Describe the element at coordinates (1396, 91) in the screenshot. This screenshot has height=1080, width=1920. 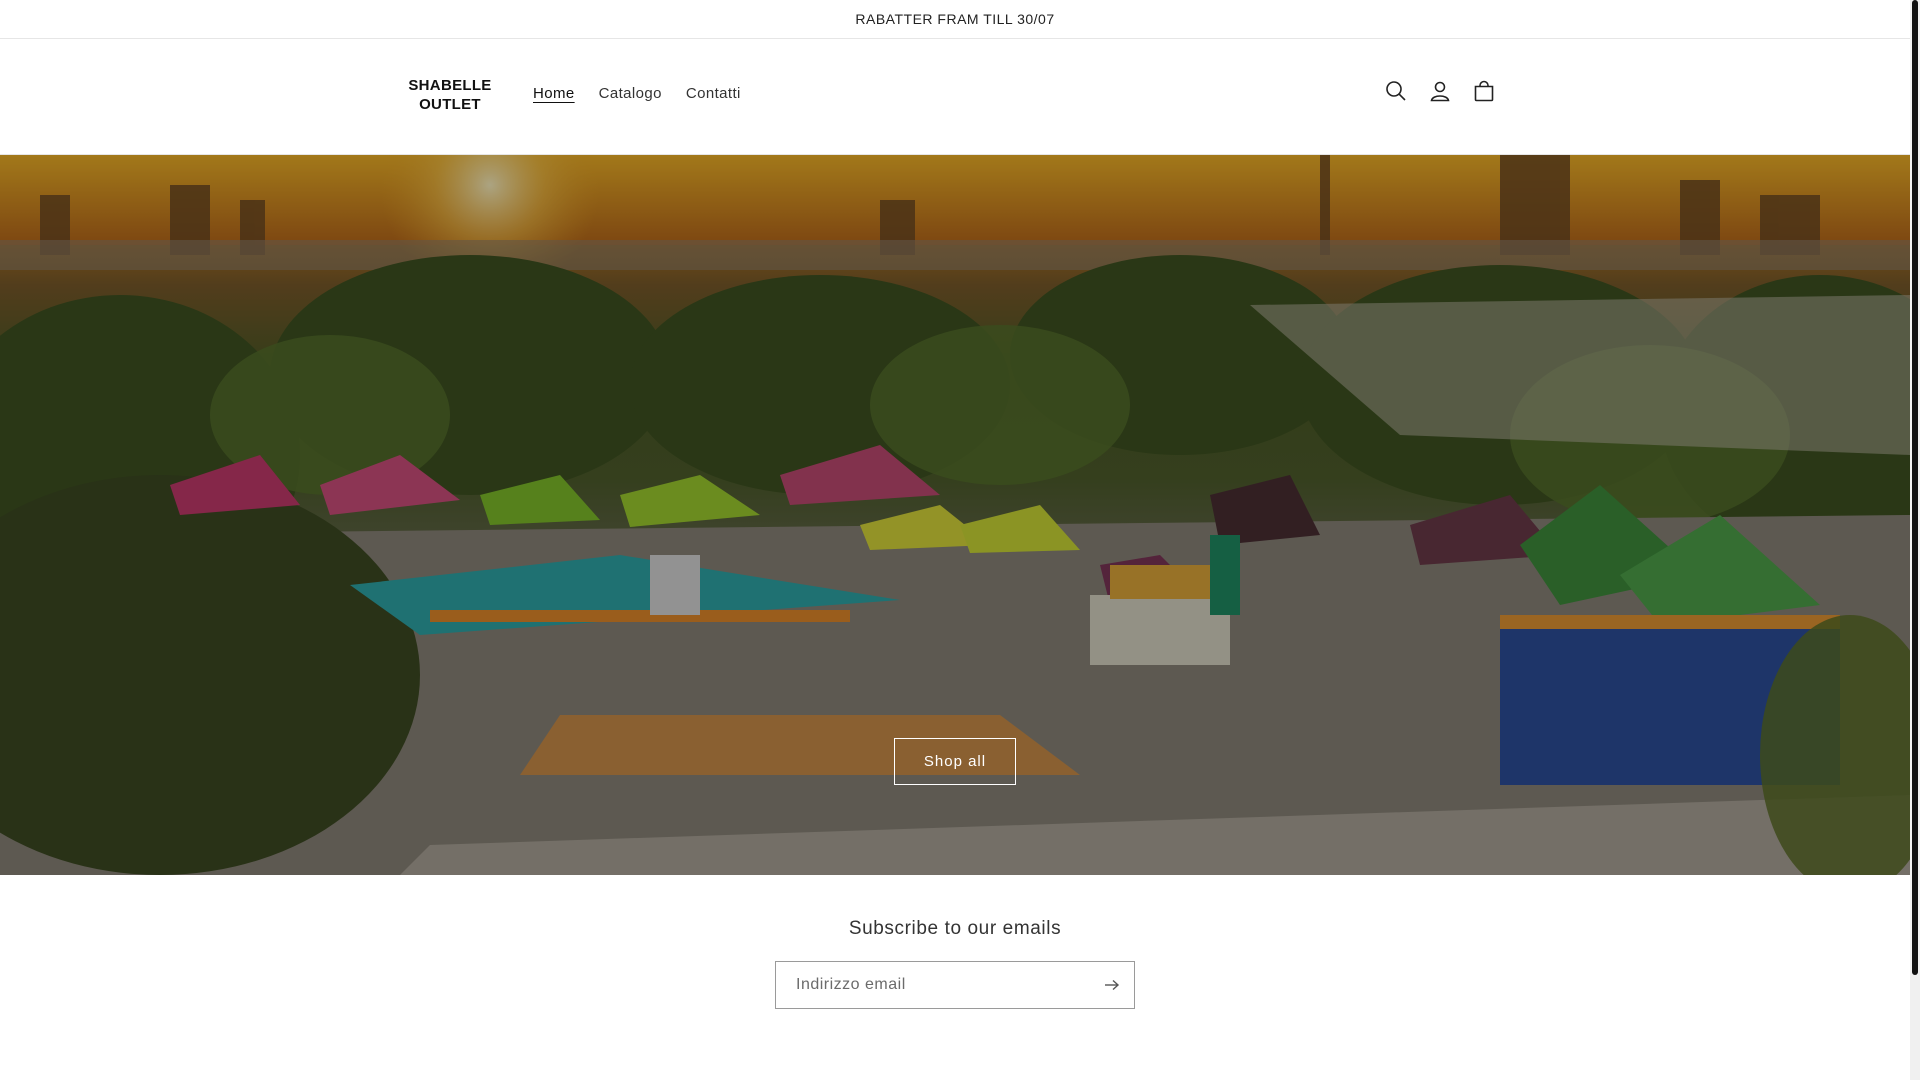
I see `search-icon` at that location.